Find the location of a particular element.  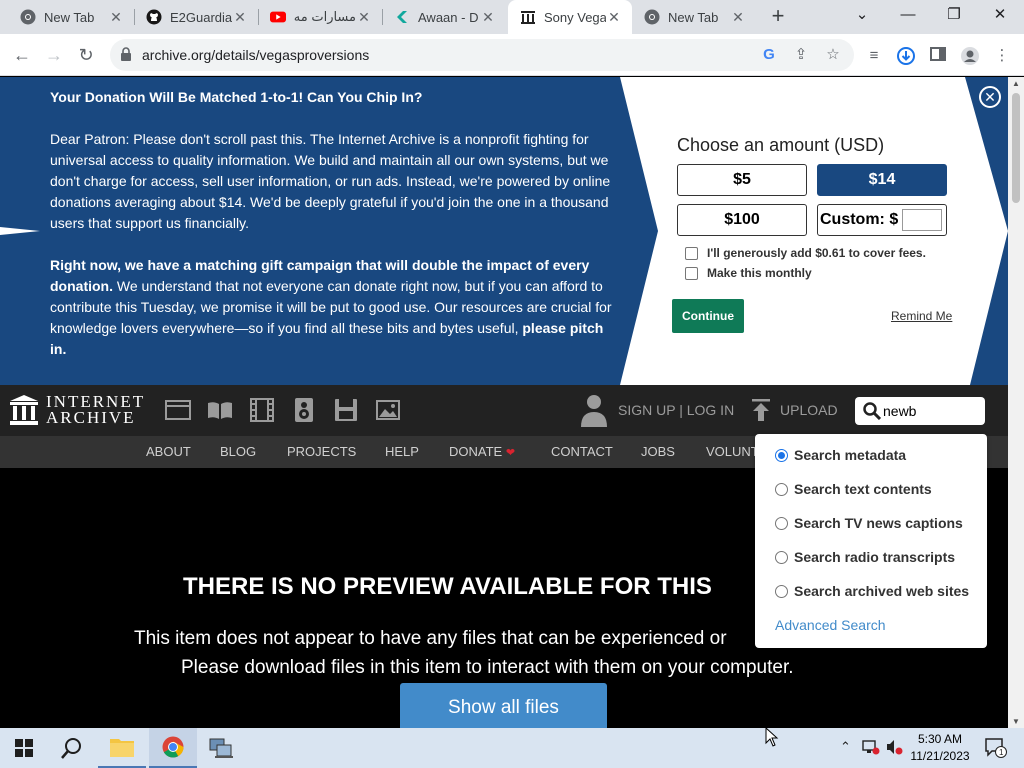

system-clock: 5:30 AM 11/21/2023 is located at coordinates (940, 748).